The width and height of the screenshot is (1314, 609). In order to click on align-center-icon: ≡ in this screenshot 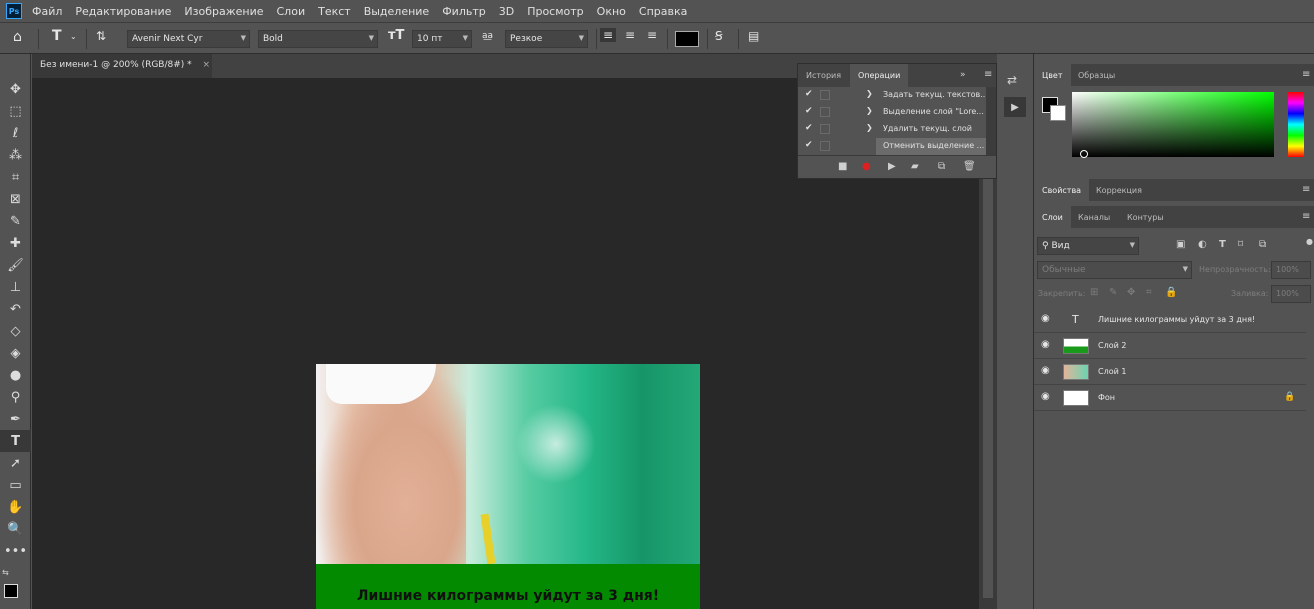, I will do `click(630, 35)`.